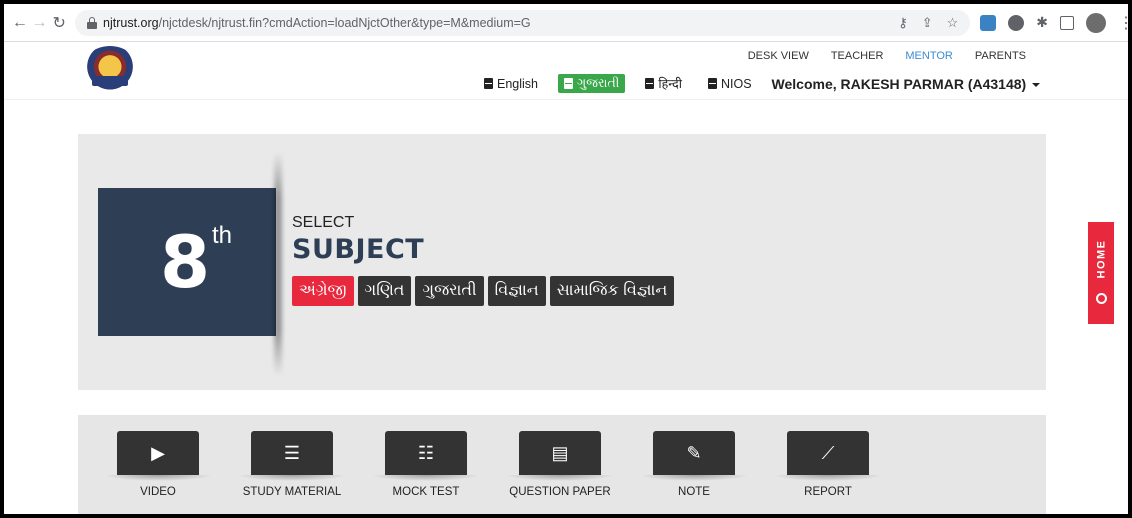 Image resolution: width=1132 pixels, height=518 pixels. What do you see at coordinates (778, 56) in the screenshot?
I see `nav-desk-view: DESK VIEW` at bounding box center [778, 56].